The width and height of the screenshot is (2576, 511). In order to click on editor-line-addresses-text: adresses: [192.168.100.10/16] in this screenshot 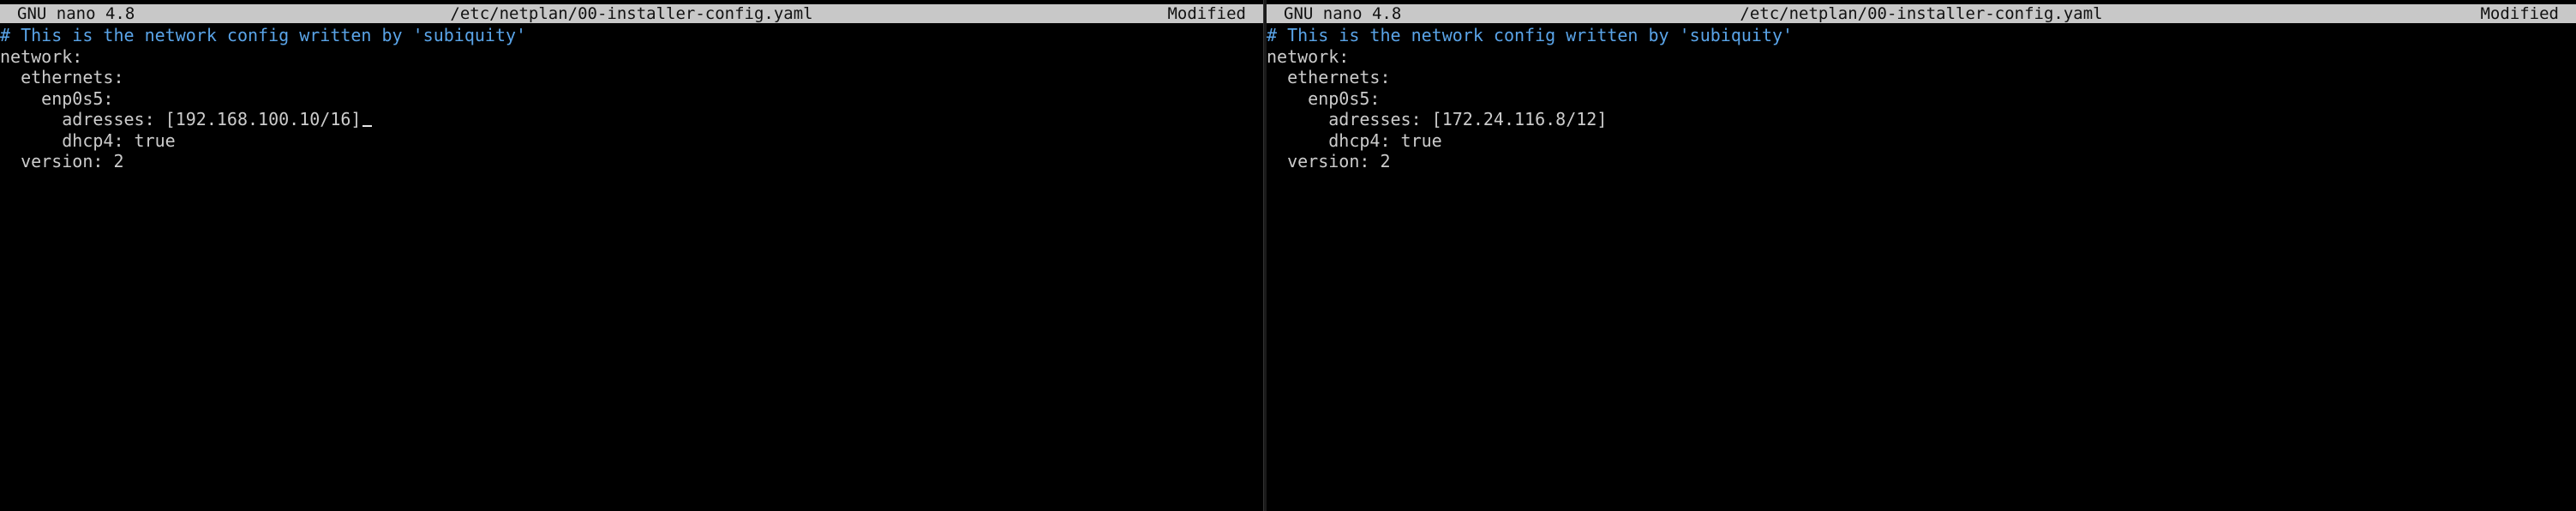, I will do `click(181, 119)`.